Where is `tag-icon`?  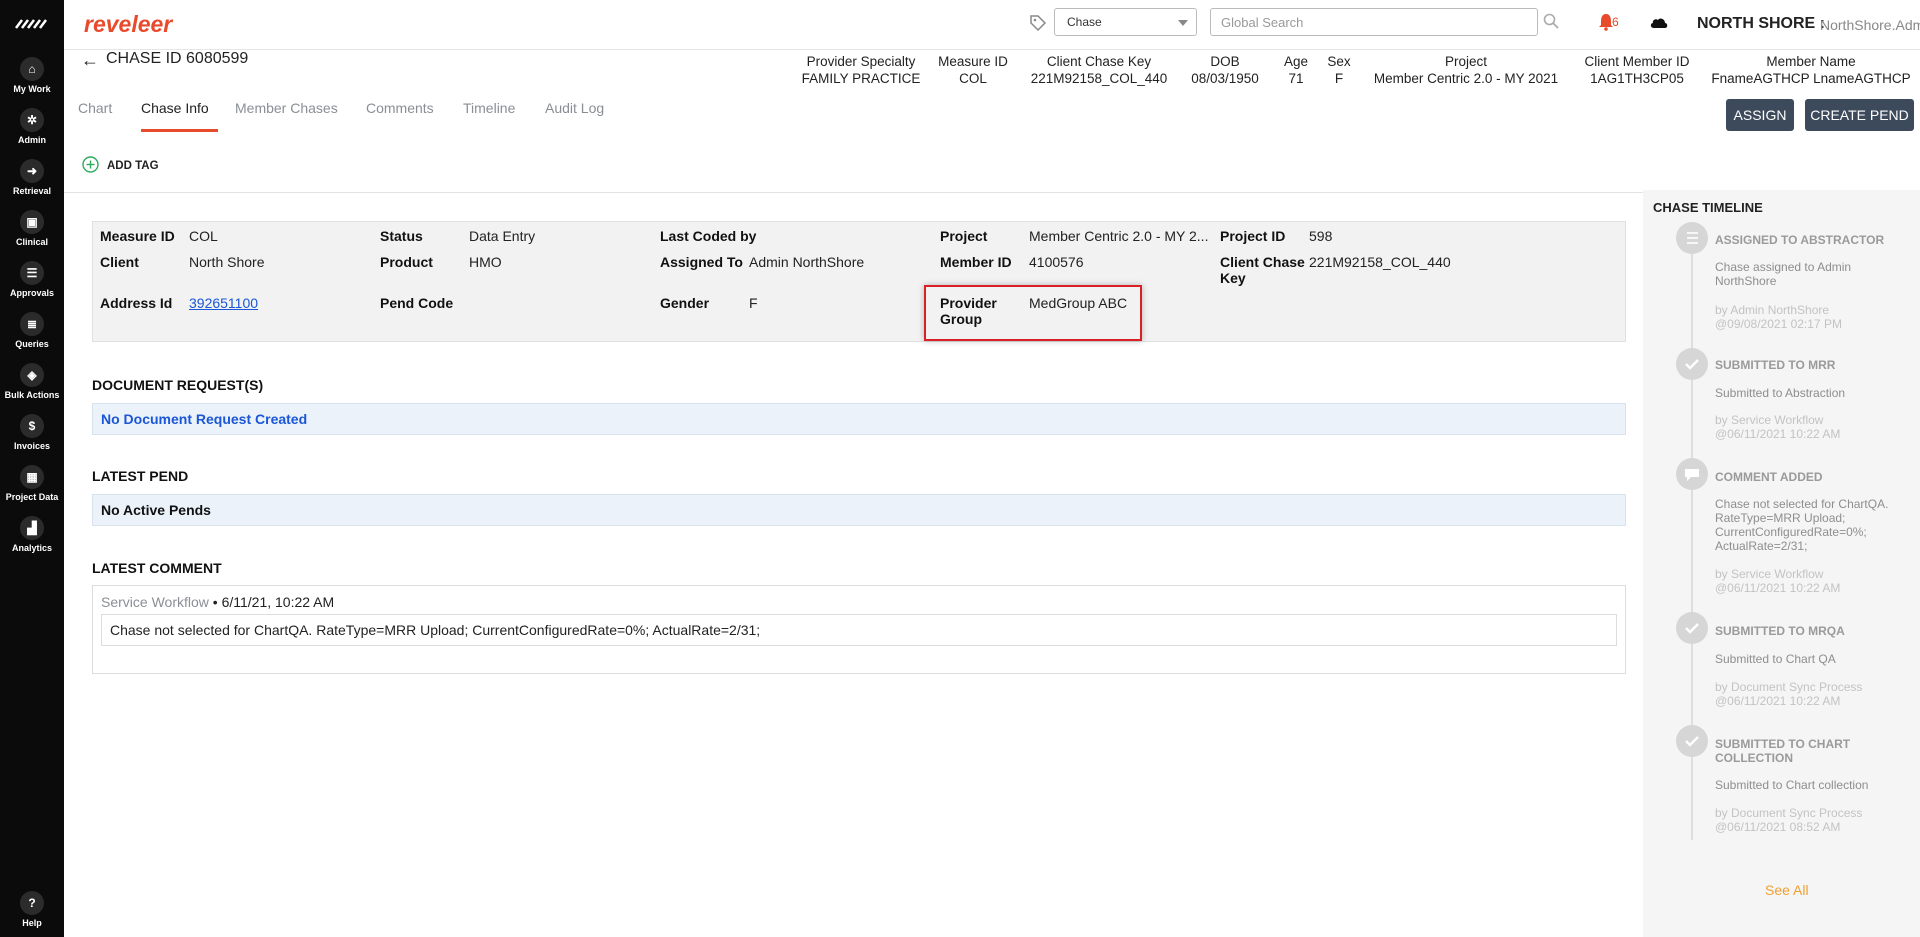 tag-icon is located at coordinates (1038, 23).